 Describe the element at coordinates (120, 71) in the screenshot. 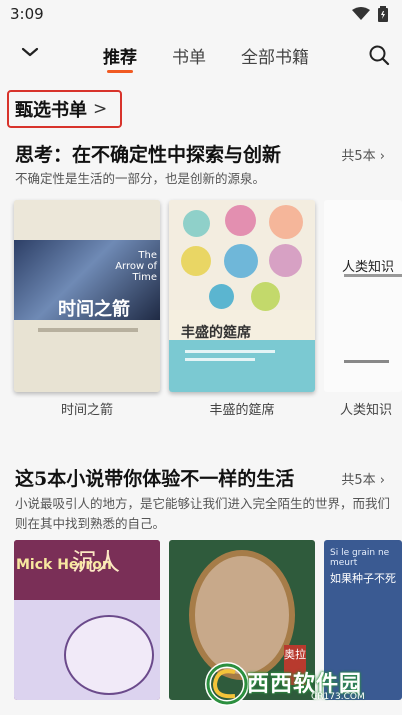

I see `active-tab-indicator` at that location.